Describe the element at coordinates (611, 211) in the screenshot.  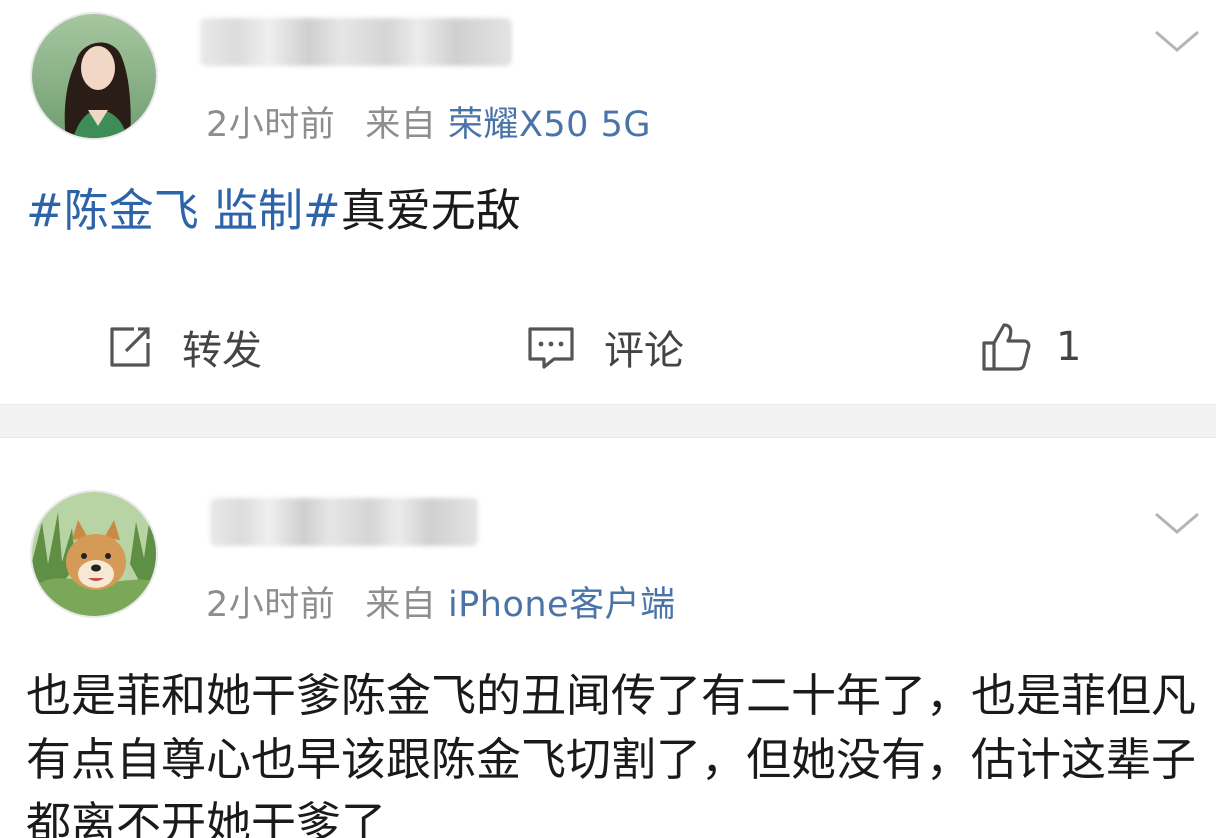
I see `post-content: #陈金飞 监制#真爱无敌` at that location.